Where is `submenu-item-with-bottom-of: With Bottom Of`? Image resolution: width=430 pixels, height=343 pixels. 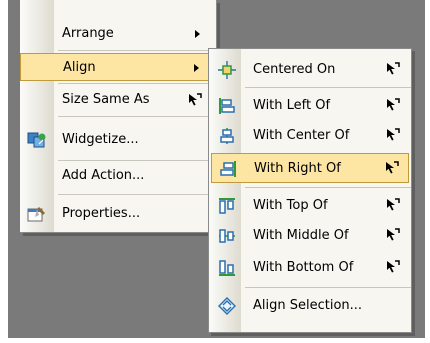 submenu-item-with-bottom-of: With Bottom Of is located at coordinates (310, 268).